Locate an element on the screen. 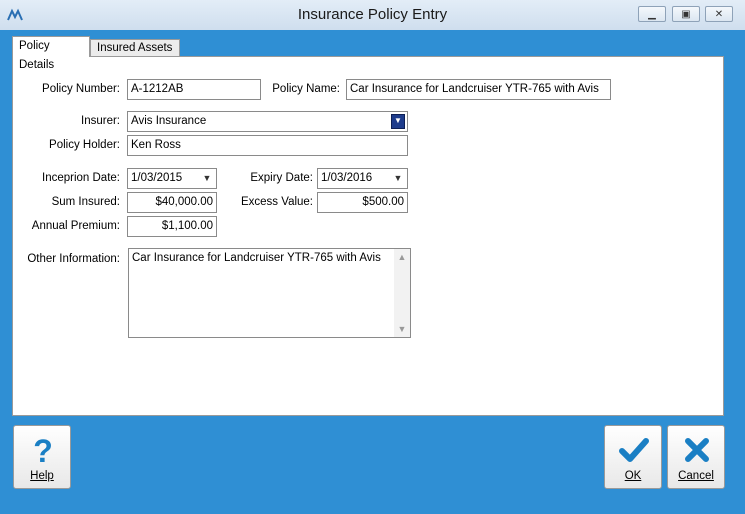 The image size is (745, 514). sum-insured-input: $40,000.00 is located at coordinates (172, 202).